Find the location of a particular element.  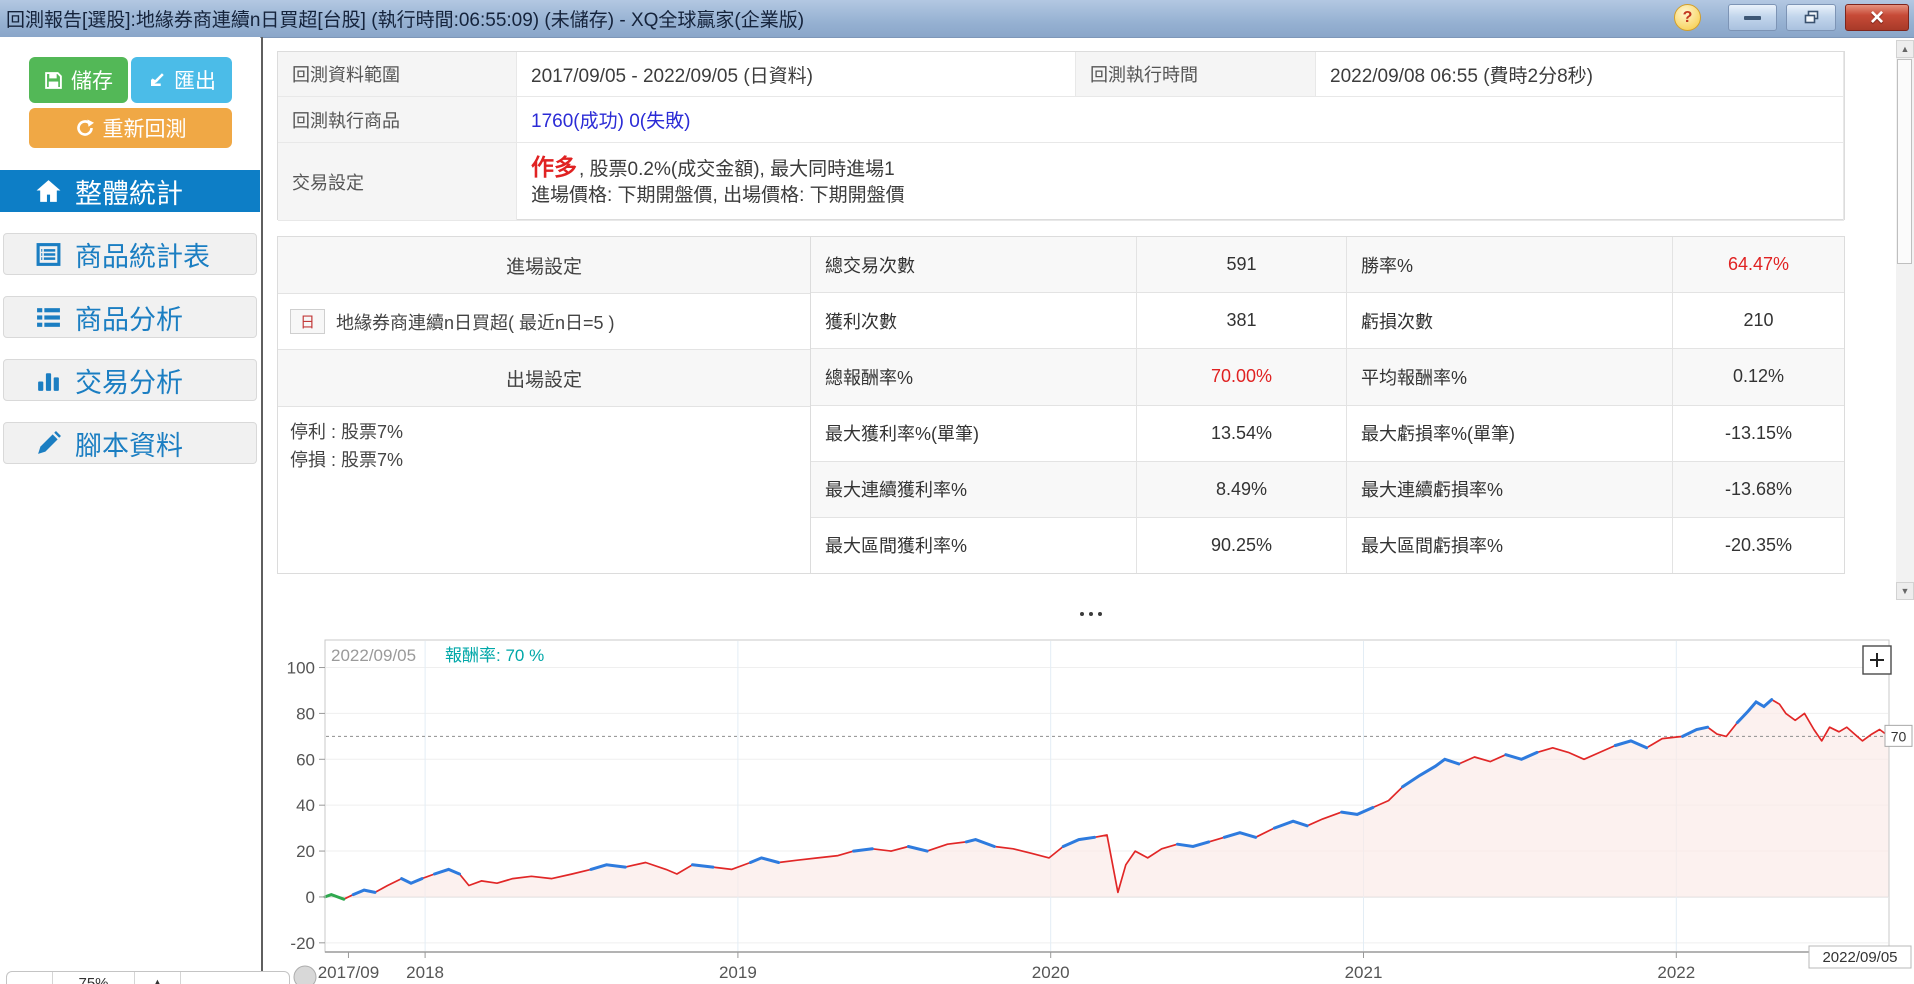

trade-direction: 作多 is located at coordinates (554, 167).